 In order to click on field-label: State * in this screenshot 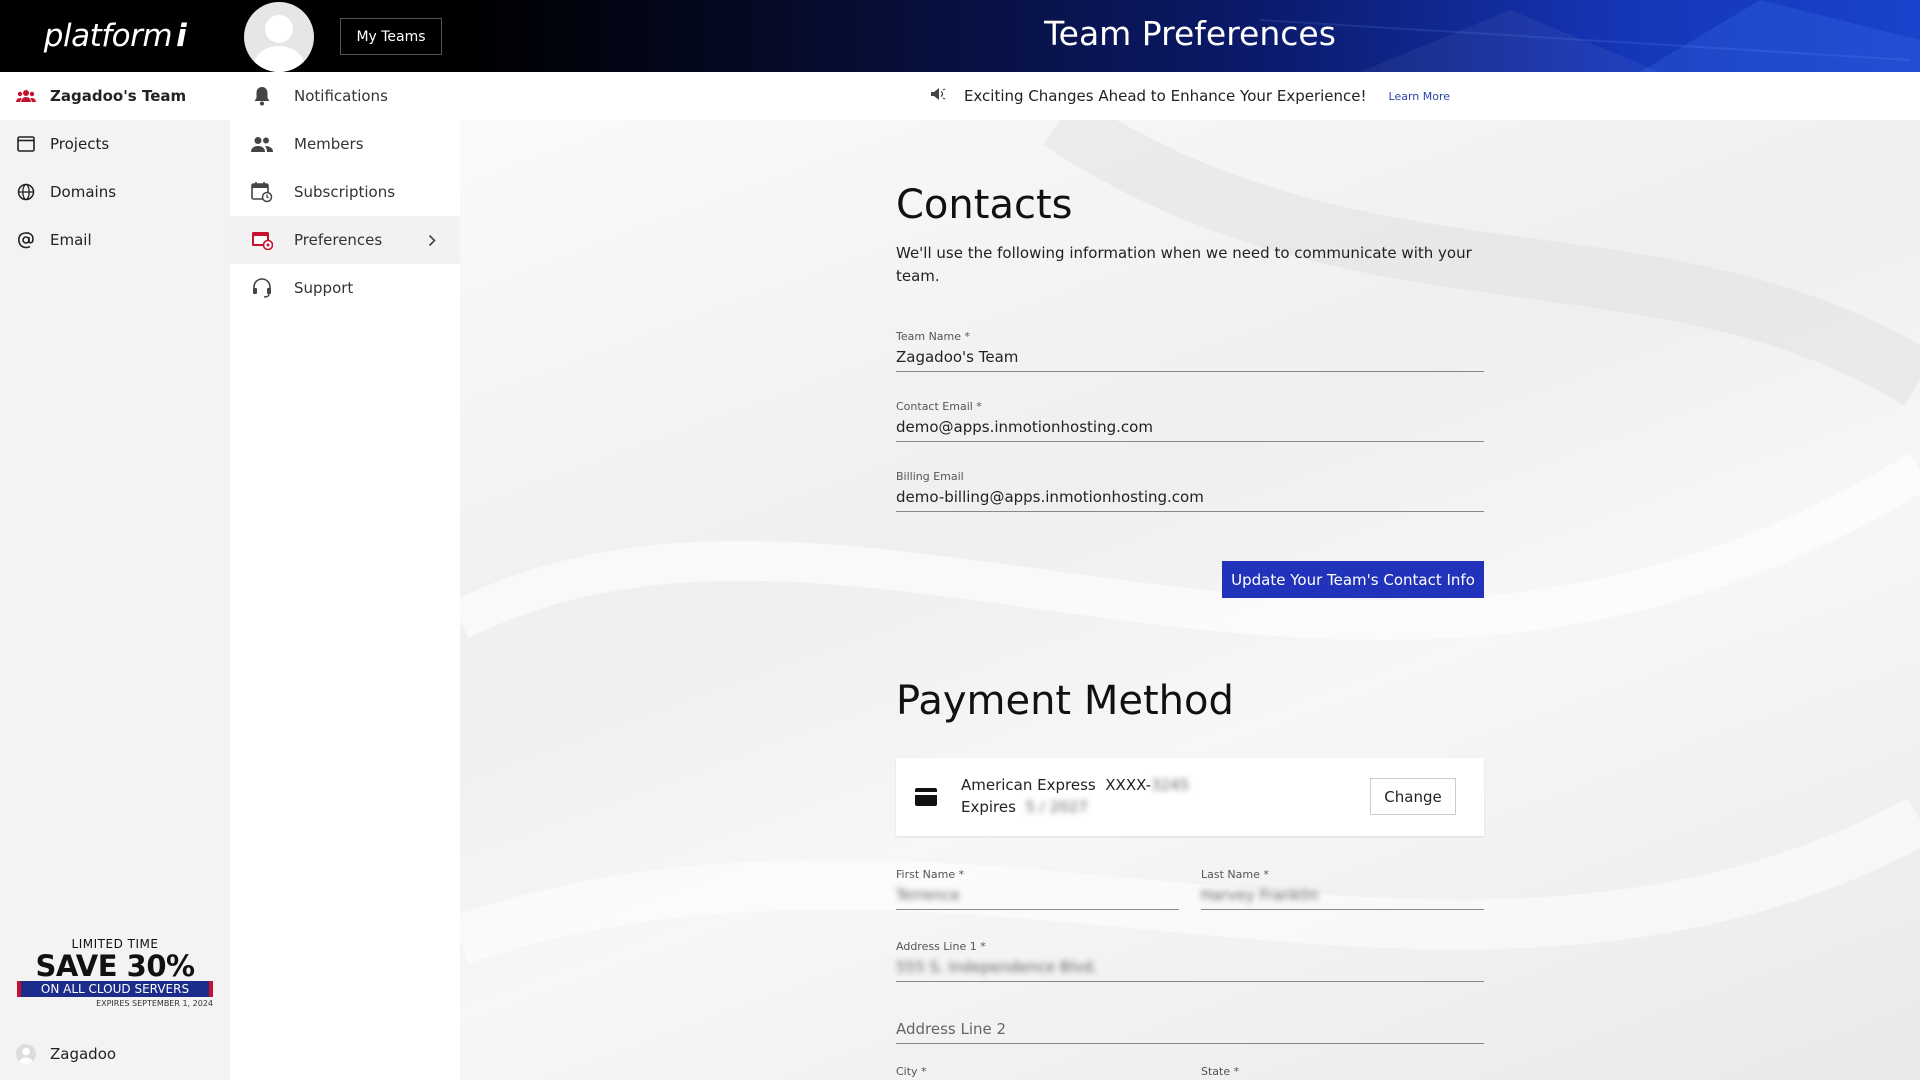, I will do `click(1220, 1071)`.